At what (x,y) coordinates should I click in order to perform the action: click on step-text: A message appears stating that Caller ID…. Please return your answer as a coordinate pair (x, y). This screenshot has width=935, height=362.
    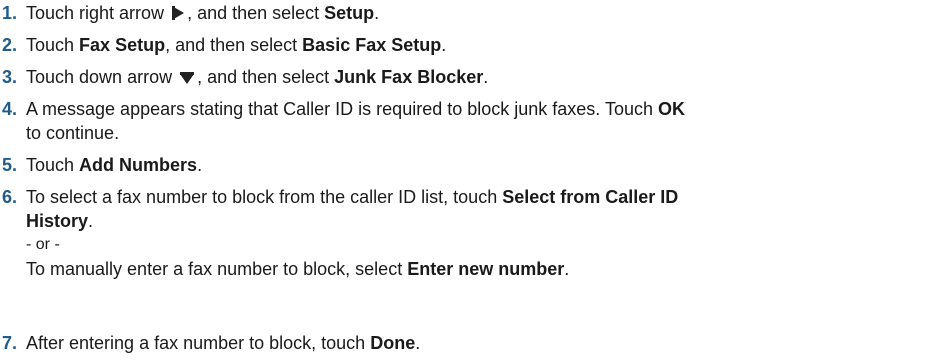
    Looking at the image, I should click on (342, 109).